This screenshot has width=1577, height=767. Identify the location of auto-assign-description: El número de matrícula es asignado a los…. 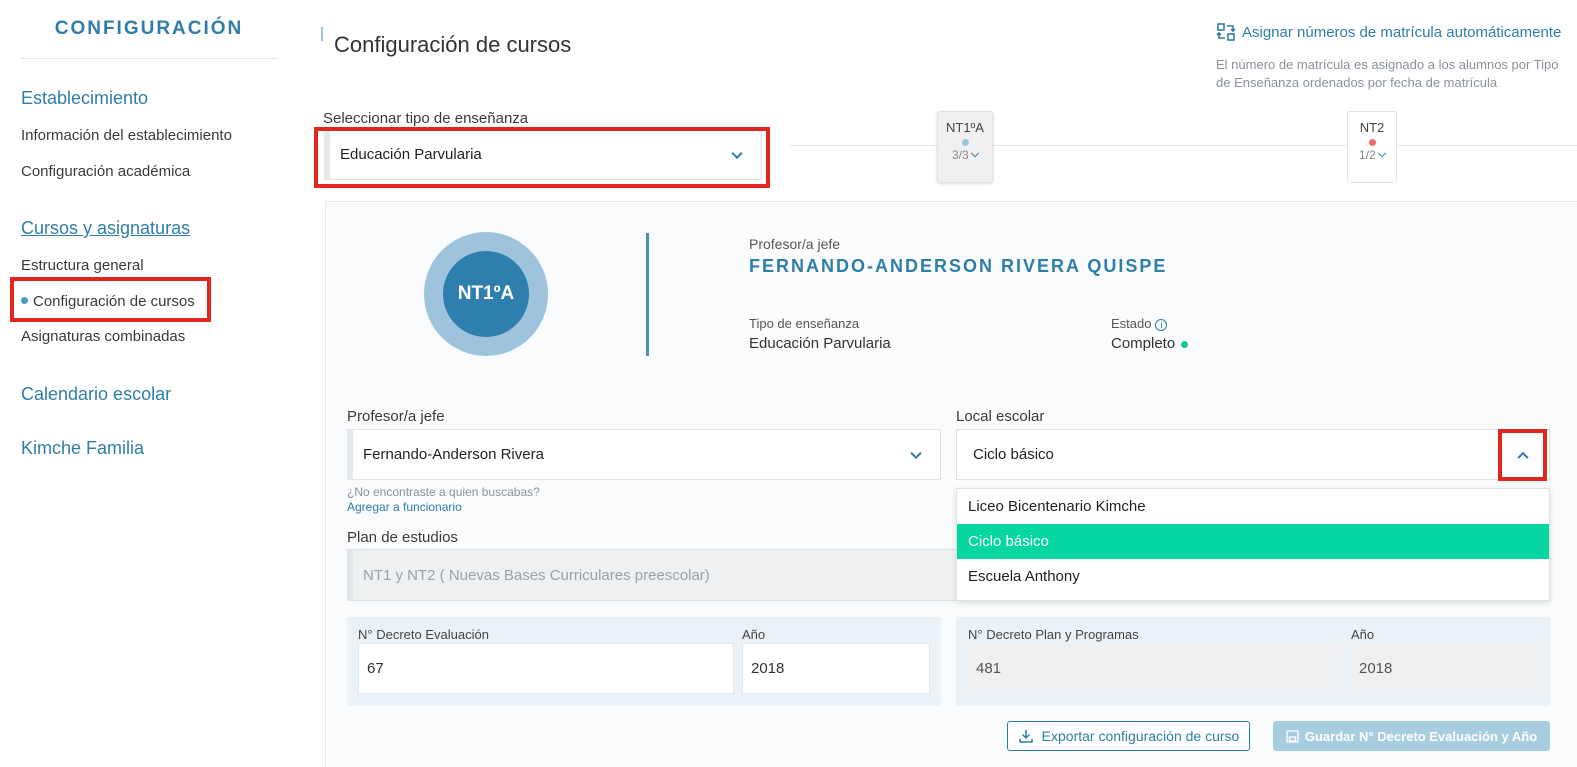
(1387, 73).